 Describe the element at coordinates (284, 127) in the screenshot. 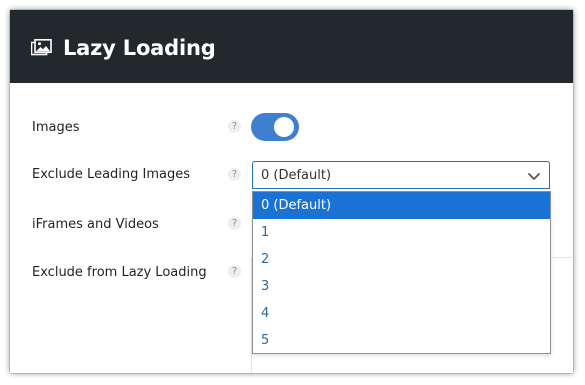

I see `toggle-knob` at that location.